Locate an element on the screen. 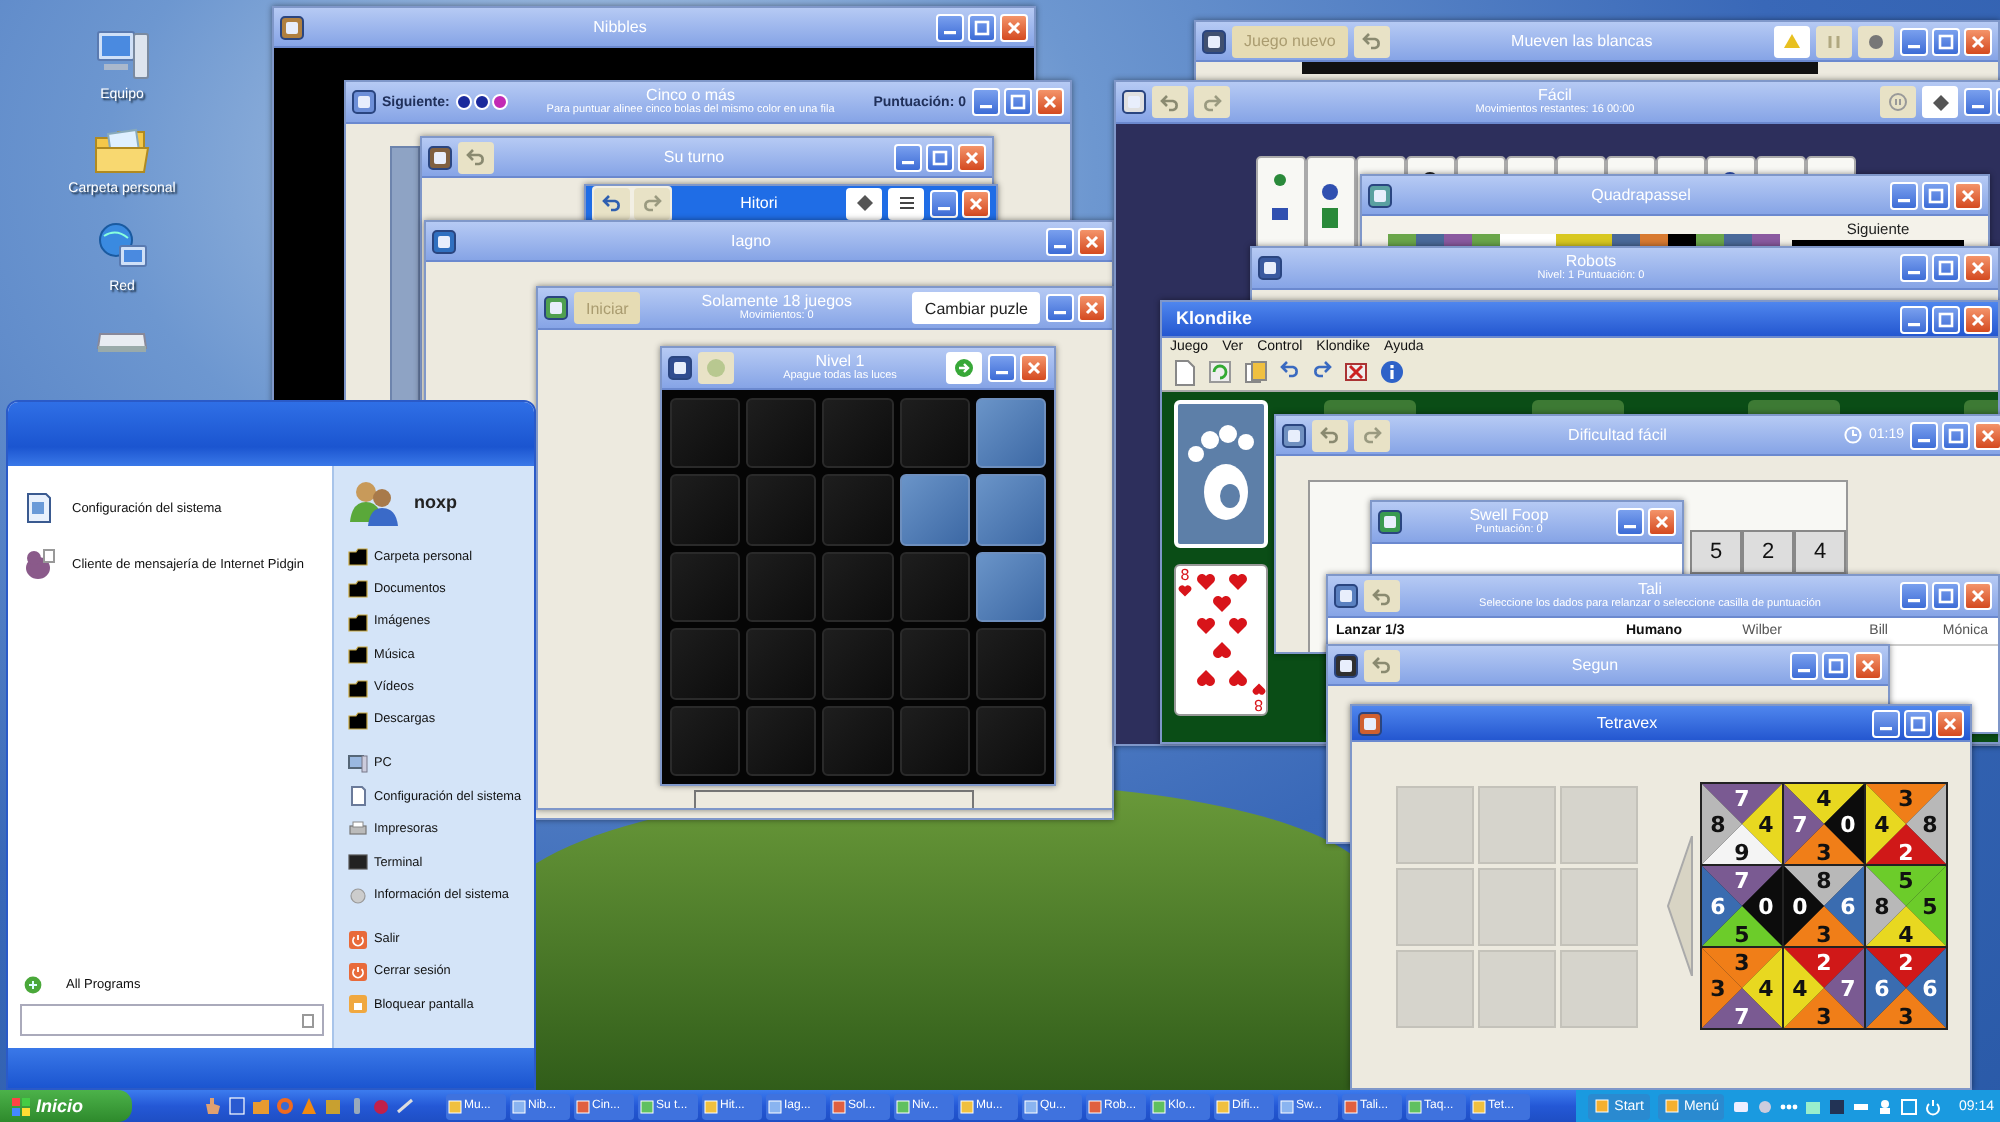 Image resolution: width=2000 pixels, height=1122 pixels. window-title: Tetravex is located at coordinates (1627, 723).